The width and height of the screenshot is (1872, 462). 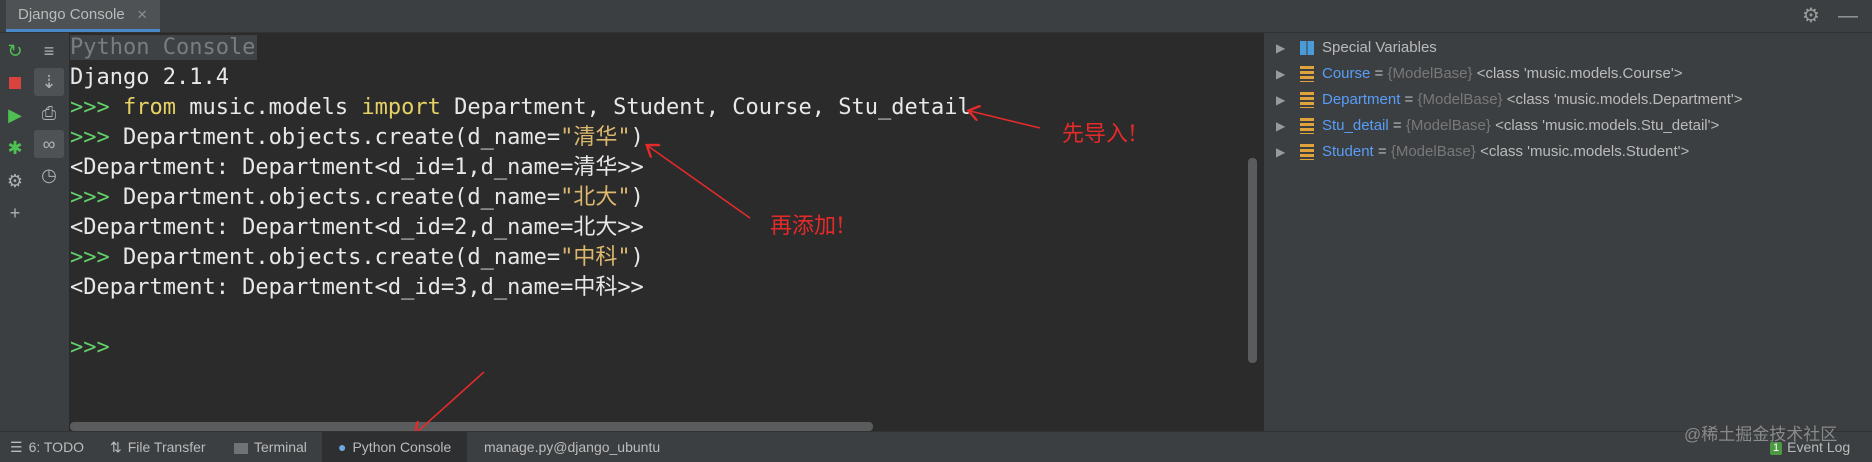 What do you see at coordinates (71, 14) in the screenshot?
I see `tab-title: Django Console` at bounding box center [71, 14].